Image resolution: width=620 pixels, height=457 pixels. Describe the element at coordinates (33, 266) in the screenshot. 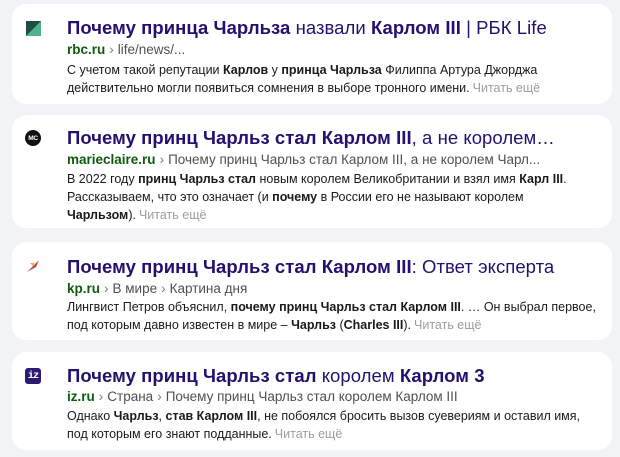

I see `kp-favicon-icon` at that location.